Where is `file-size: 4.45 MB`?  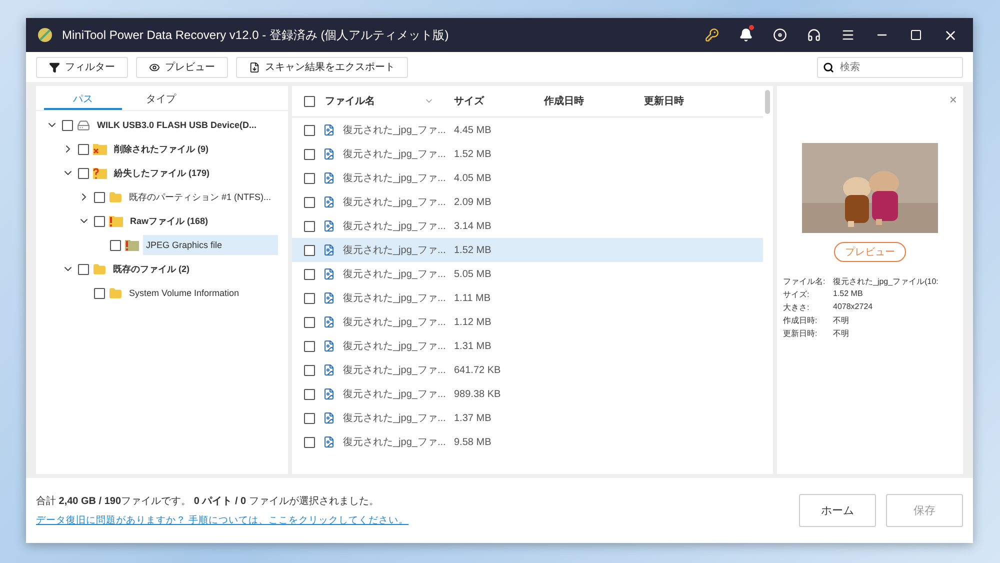
file-size: 4.45 MB is located at coordinates (473, 130).